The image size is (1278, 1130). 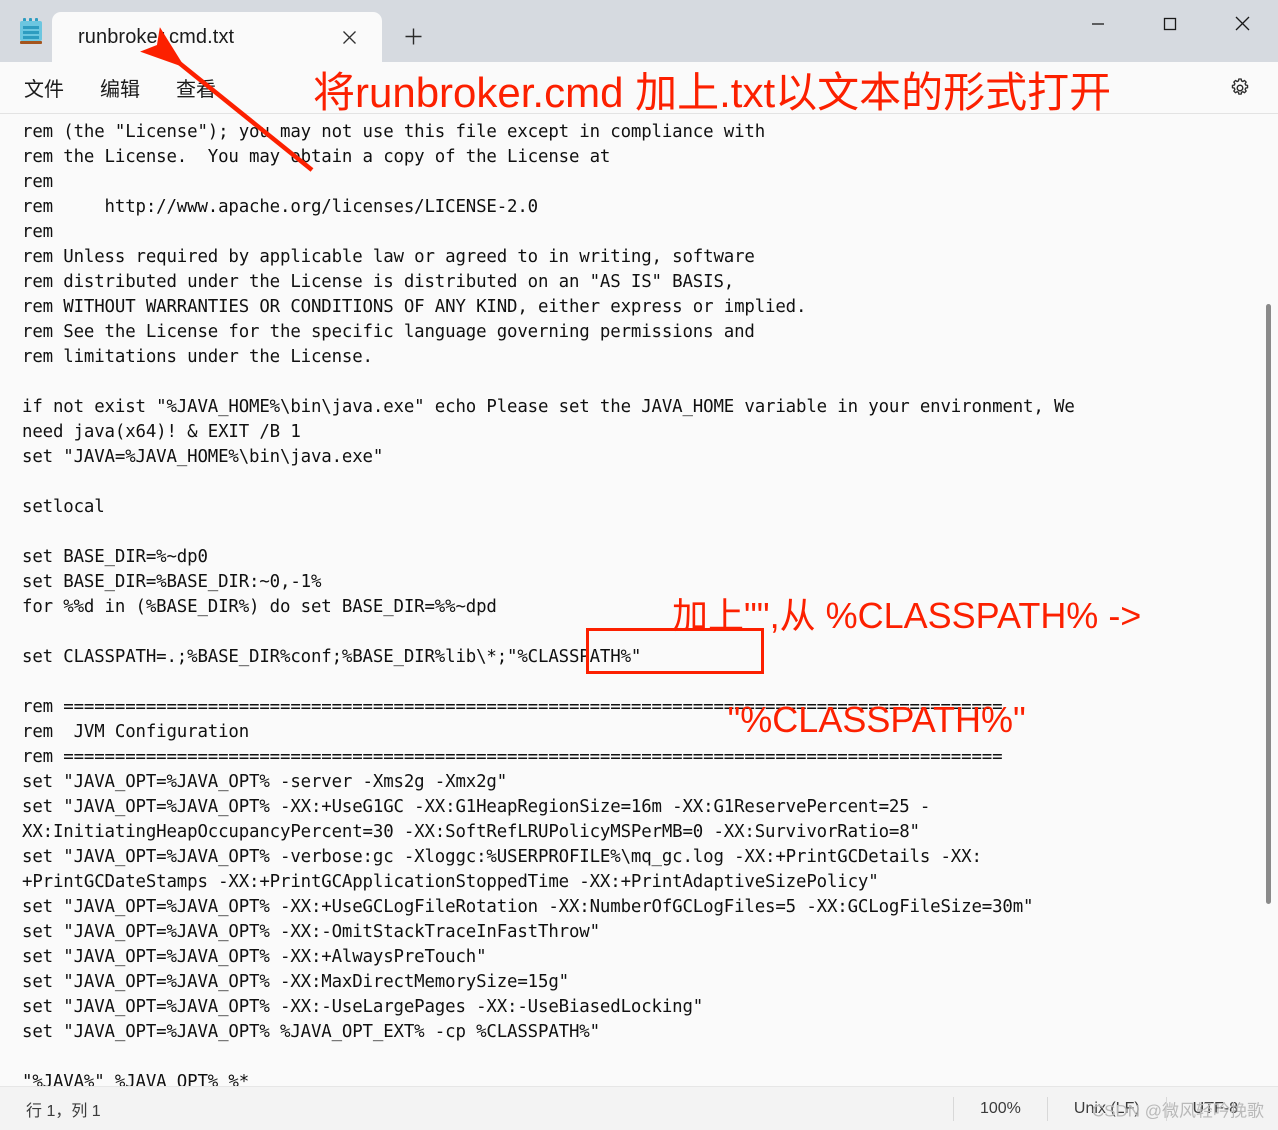 I want to click on close-window-button, so click(x=1242, y=23).